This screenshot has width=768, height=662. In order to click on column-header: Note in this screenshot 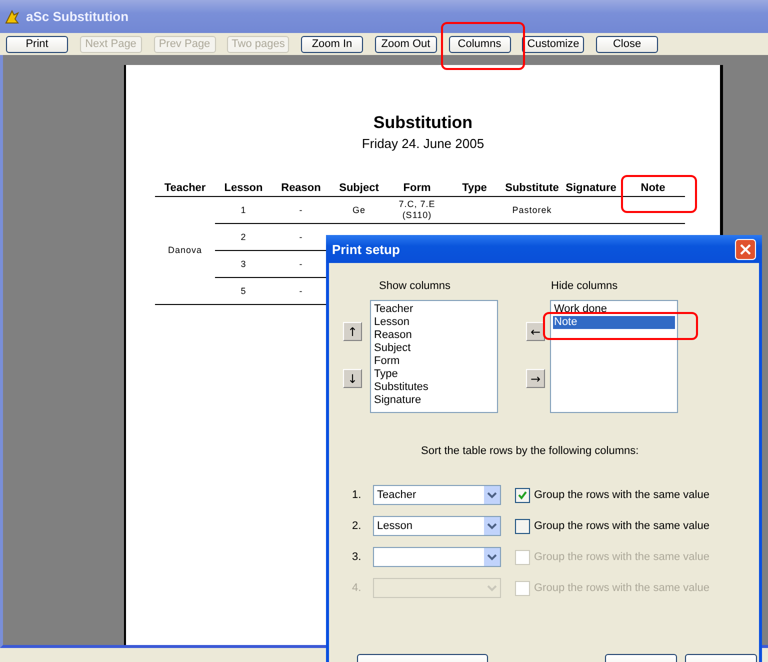, I will do `click(653, 188)`.